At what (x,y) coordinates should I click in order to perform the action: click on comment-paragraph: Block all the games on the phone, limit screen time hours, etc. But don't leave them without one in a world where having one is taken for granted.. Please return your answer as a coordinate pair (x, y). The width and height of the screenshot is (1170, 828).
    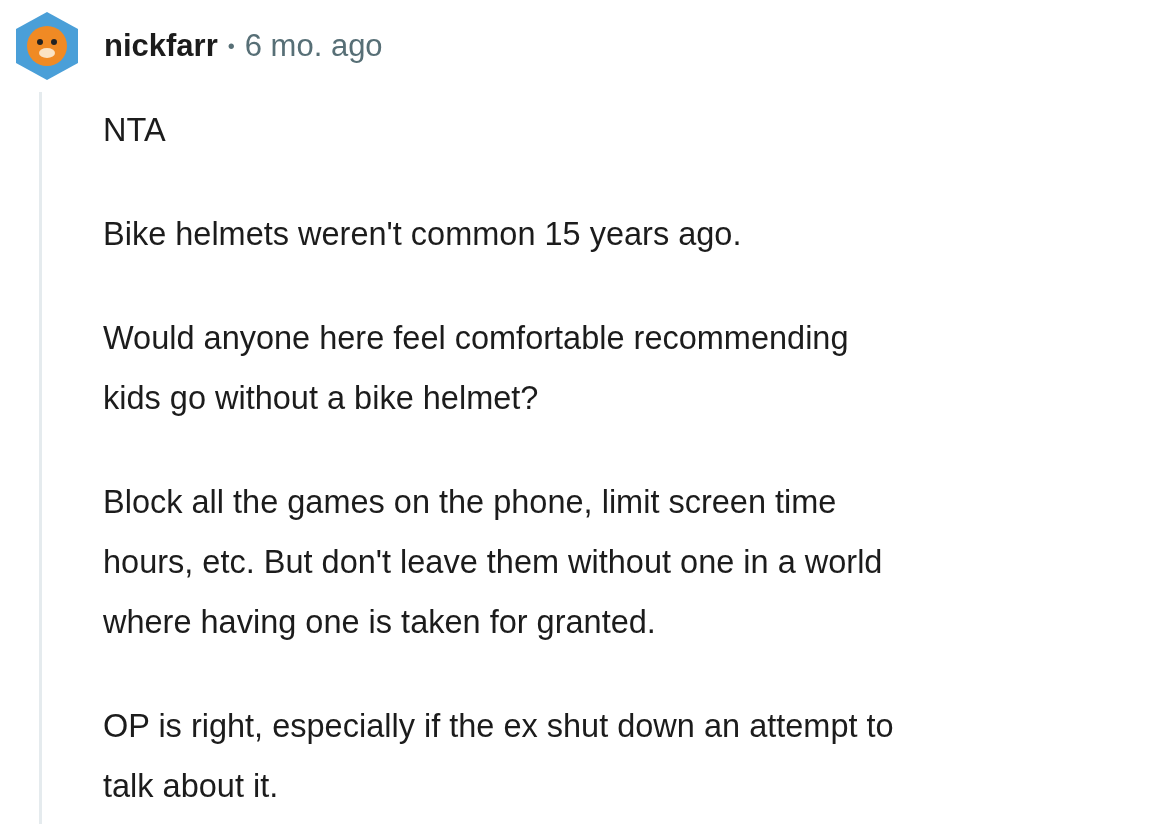
    Looking at the image, I should click on (493, 562).